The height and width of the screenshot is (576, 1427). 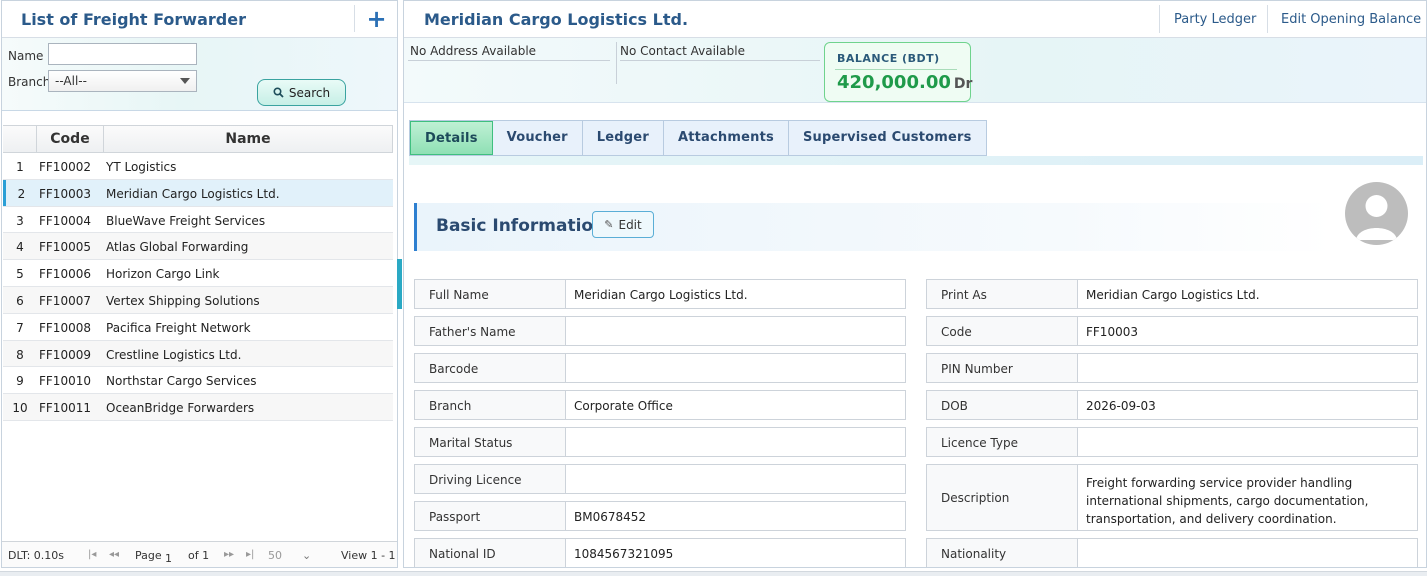 What do you see at coordinates (521, 226) in the screenshot?
I see `section-title: Basic Information` at bounding box center [521, 226].